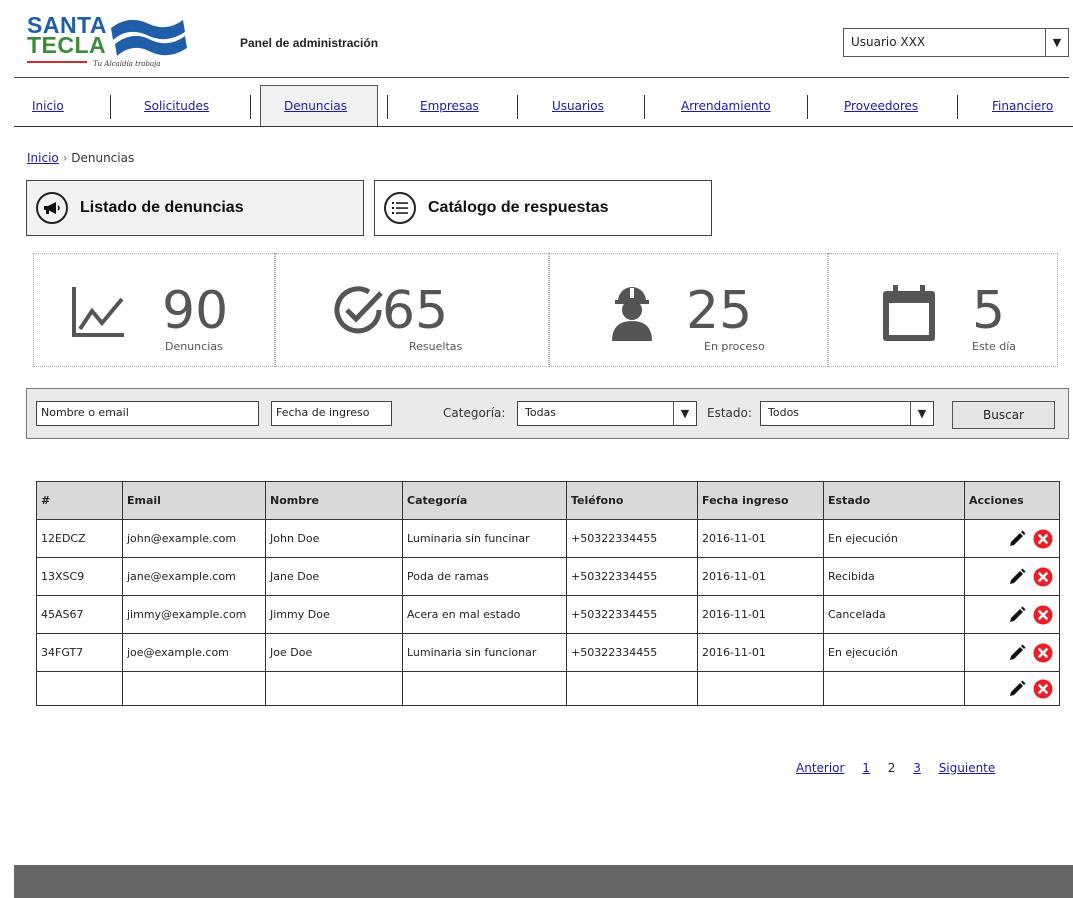 Image resolution: width=1073 pixels, height=898 pixels. Describe the element at coordinates (956, 42) in the screenshot. I see `user-select: Usuario XXX ▼` at that location.